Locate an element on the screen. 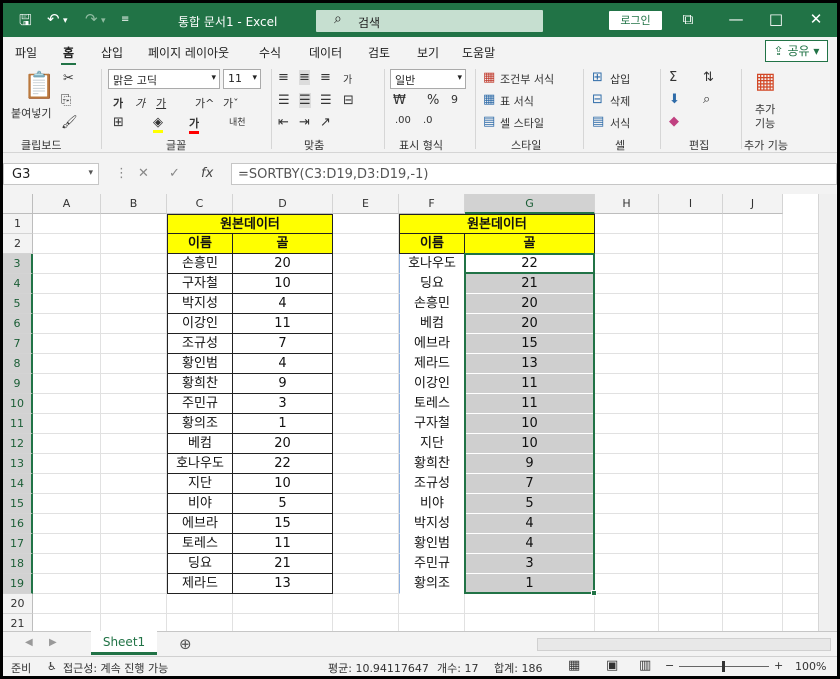  source-table-header: 골 is located at coordinates (283, 244).